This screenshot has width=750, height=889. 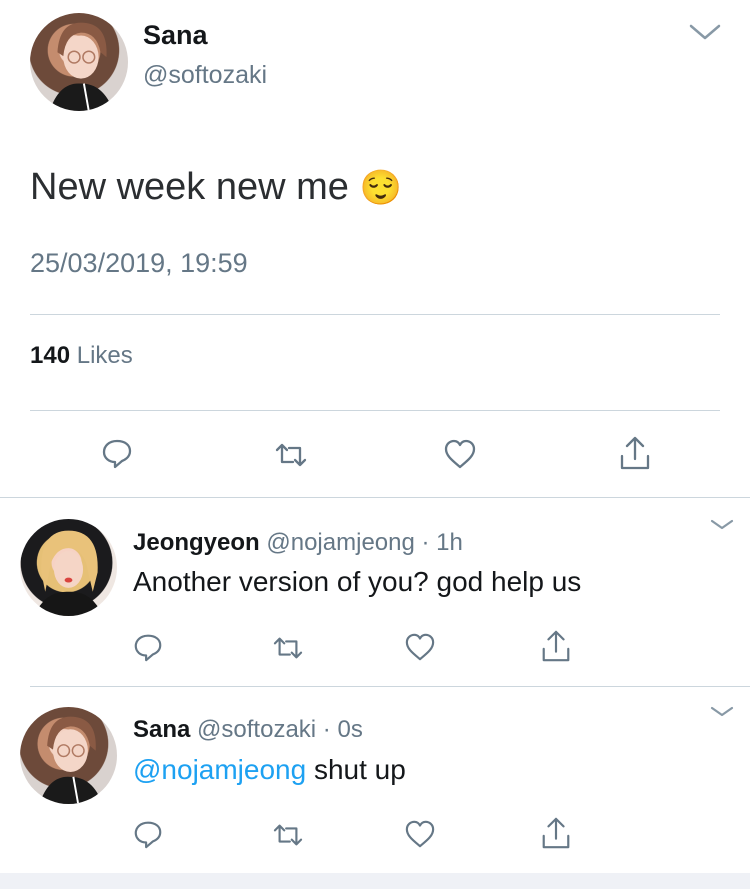 What do you see at coordinates (375, 881) in the screenshot?
I see `bottom-bar` at bounding box center [375, 881].